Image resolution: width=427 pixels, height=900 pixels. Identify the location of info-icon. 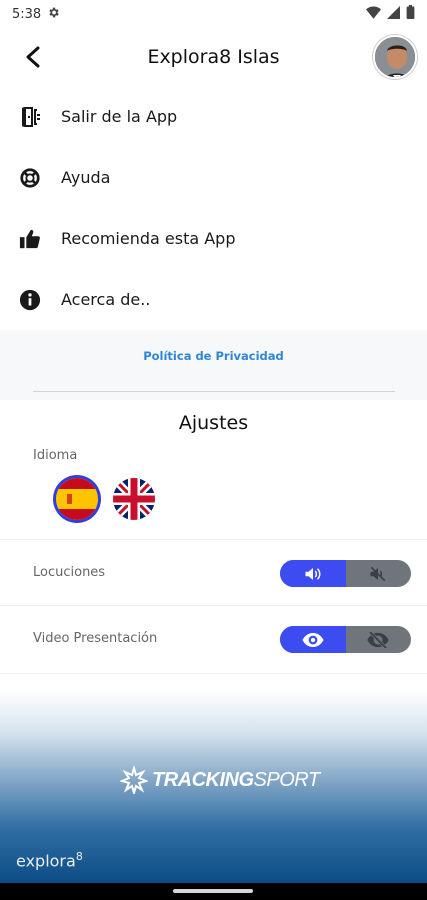
(30, 300).